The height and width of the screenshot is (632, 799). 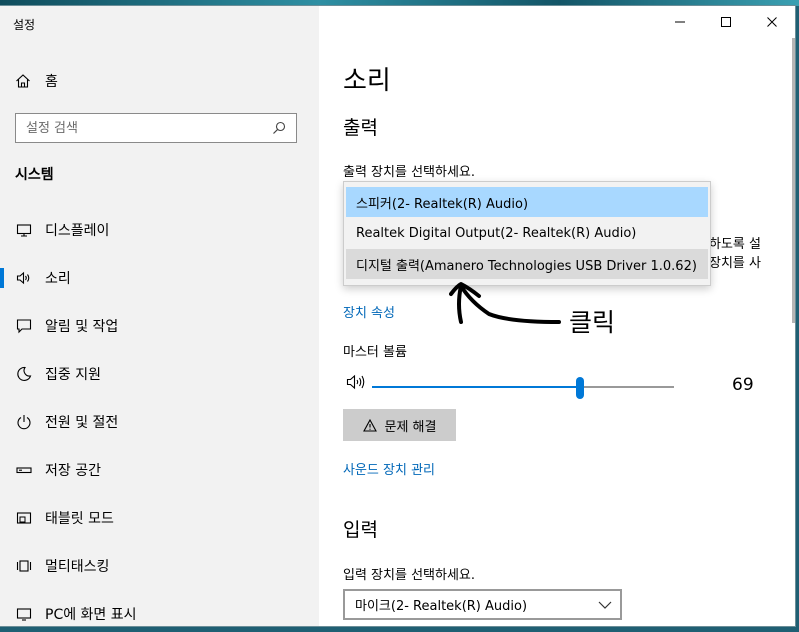 What do you see at coordinates (279, 128) in the screenshot?
I see `search-icon` at bounding box center [279, 128].